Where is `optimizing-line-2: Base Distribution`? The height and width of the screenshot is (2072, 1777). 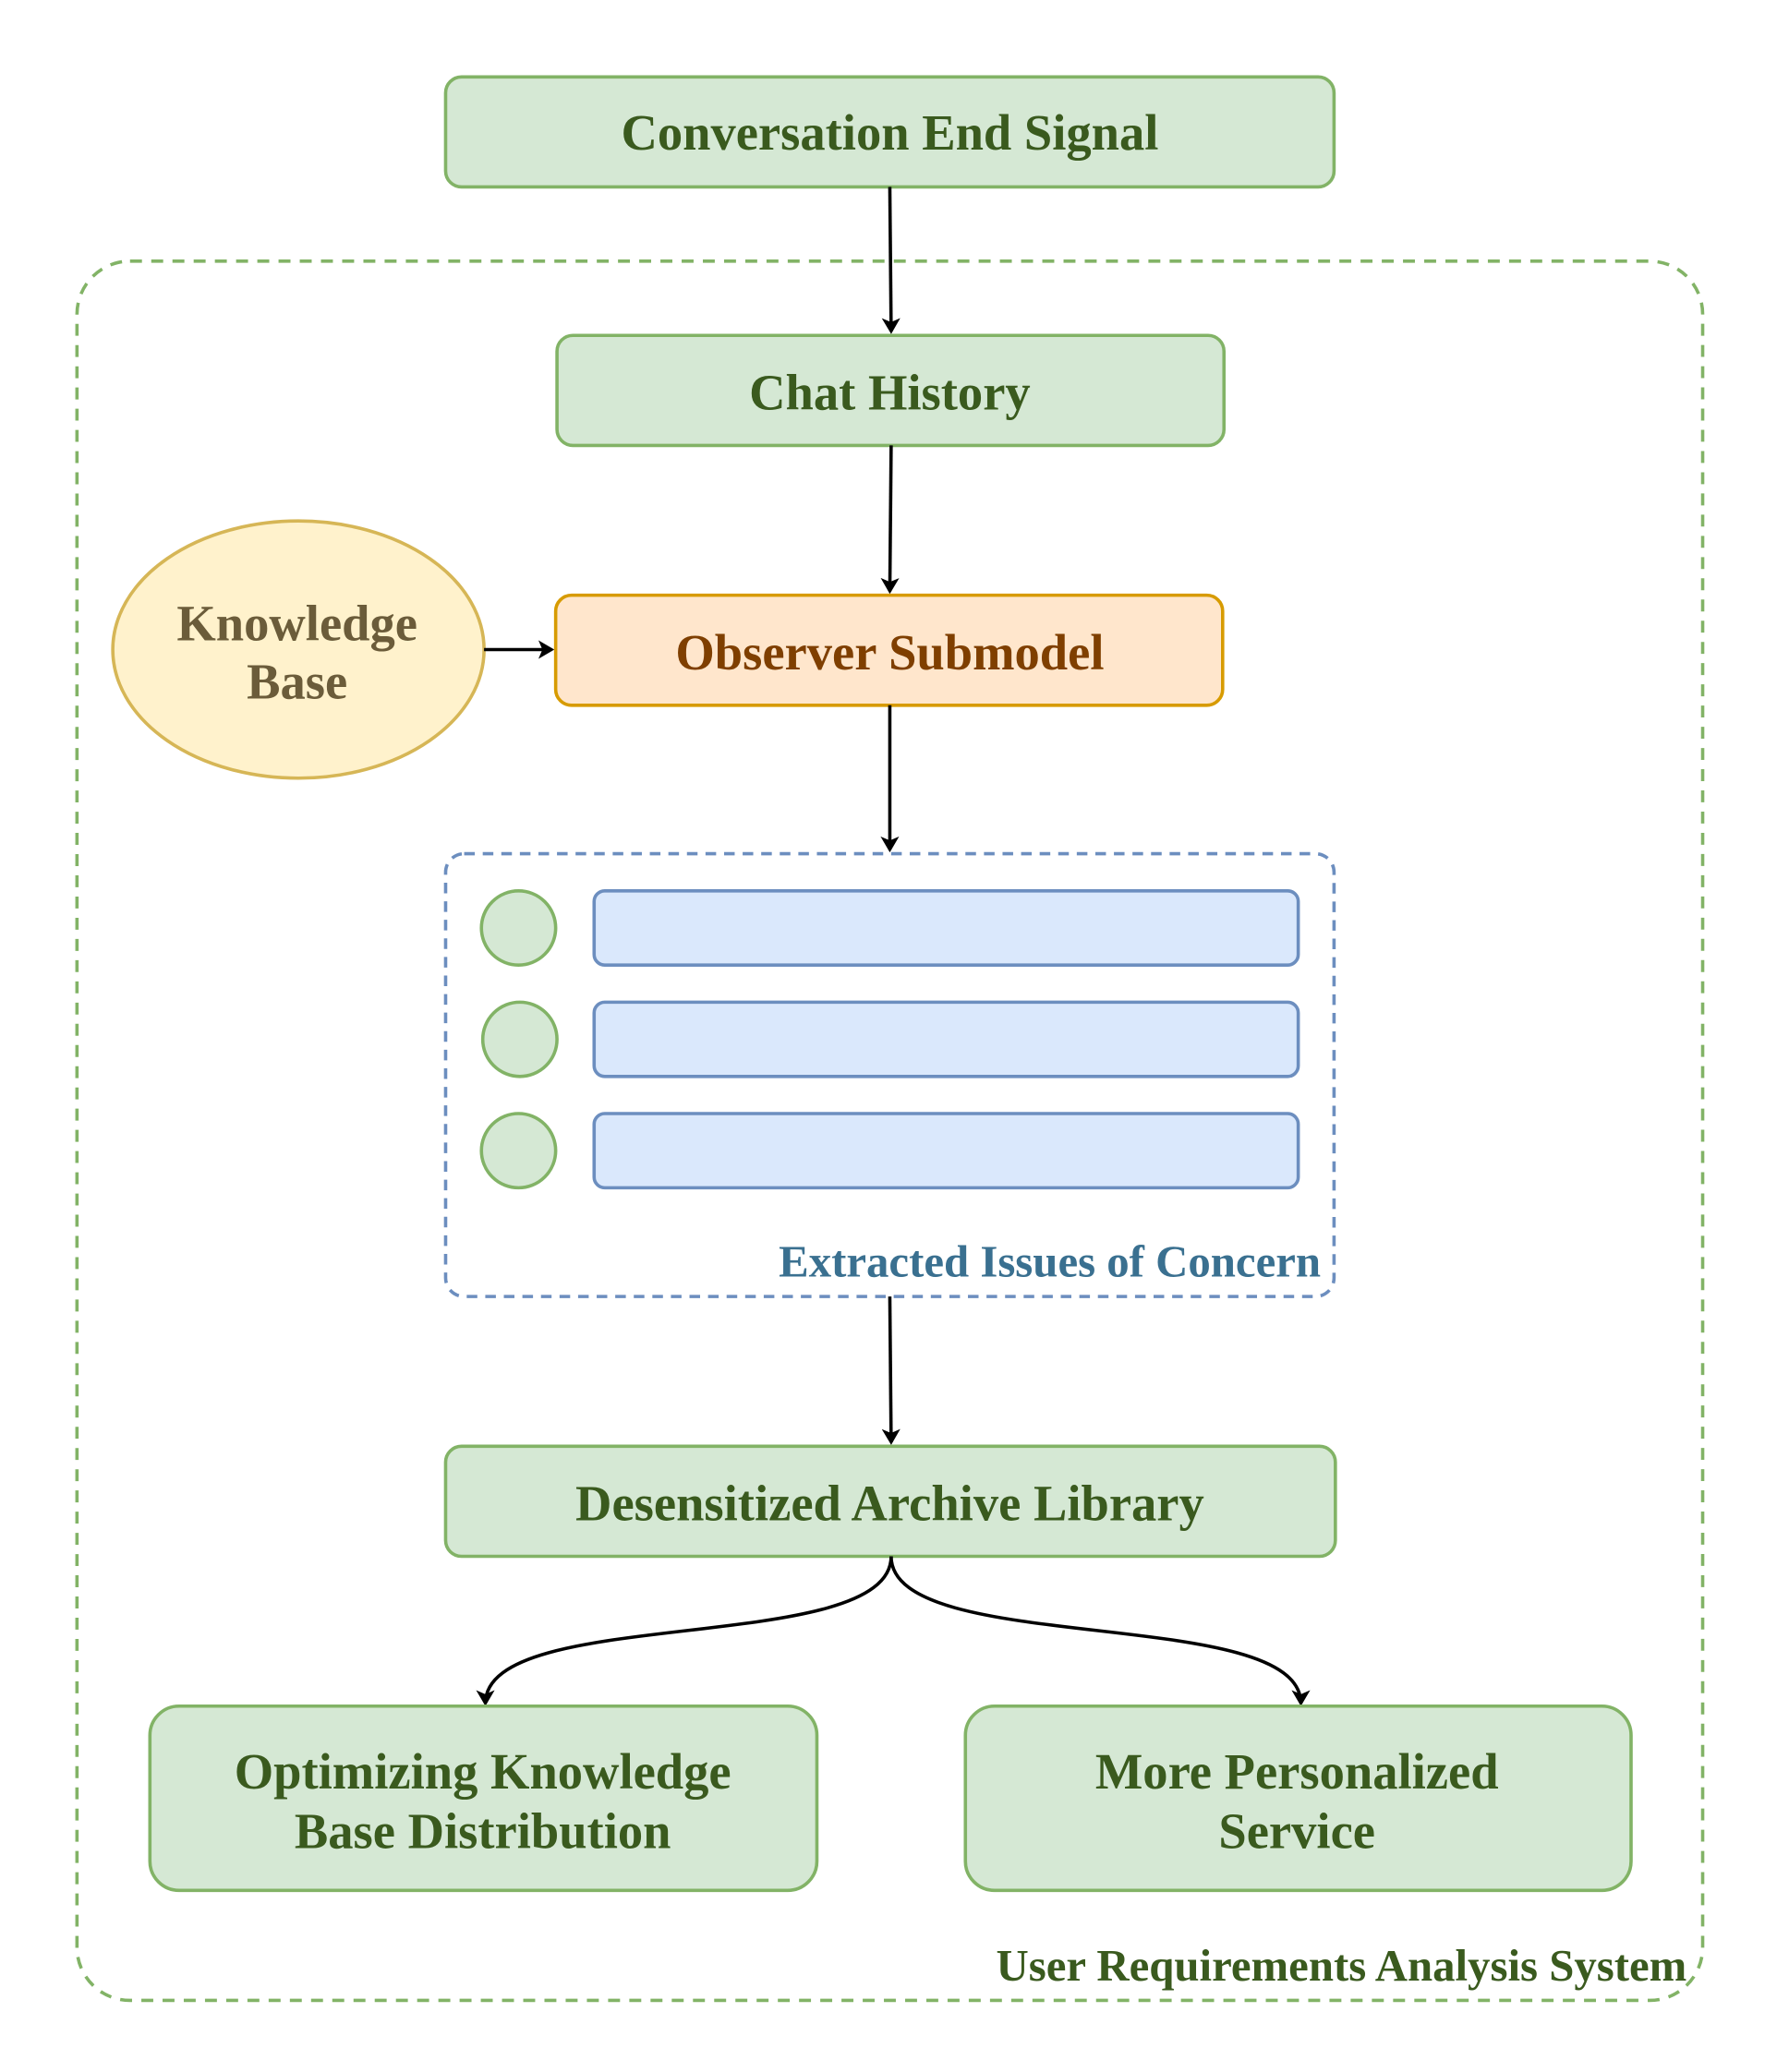
optimizing-line-2: Base Distribution is located at coordinates (483, 1830).